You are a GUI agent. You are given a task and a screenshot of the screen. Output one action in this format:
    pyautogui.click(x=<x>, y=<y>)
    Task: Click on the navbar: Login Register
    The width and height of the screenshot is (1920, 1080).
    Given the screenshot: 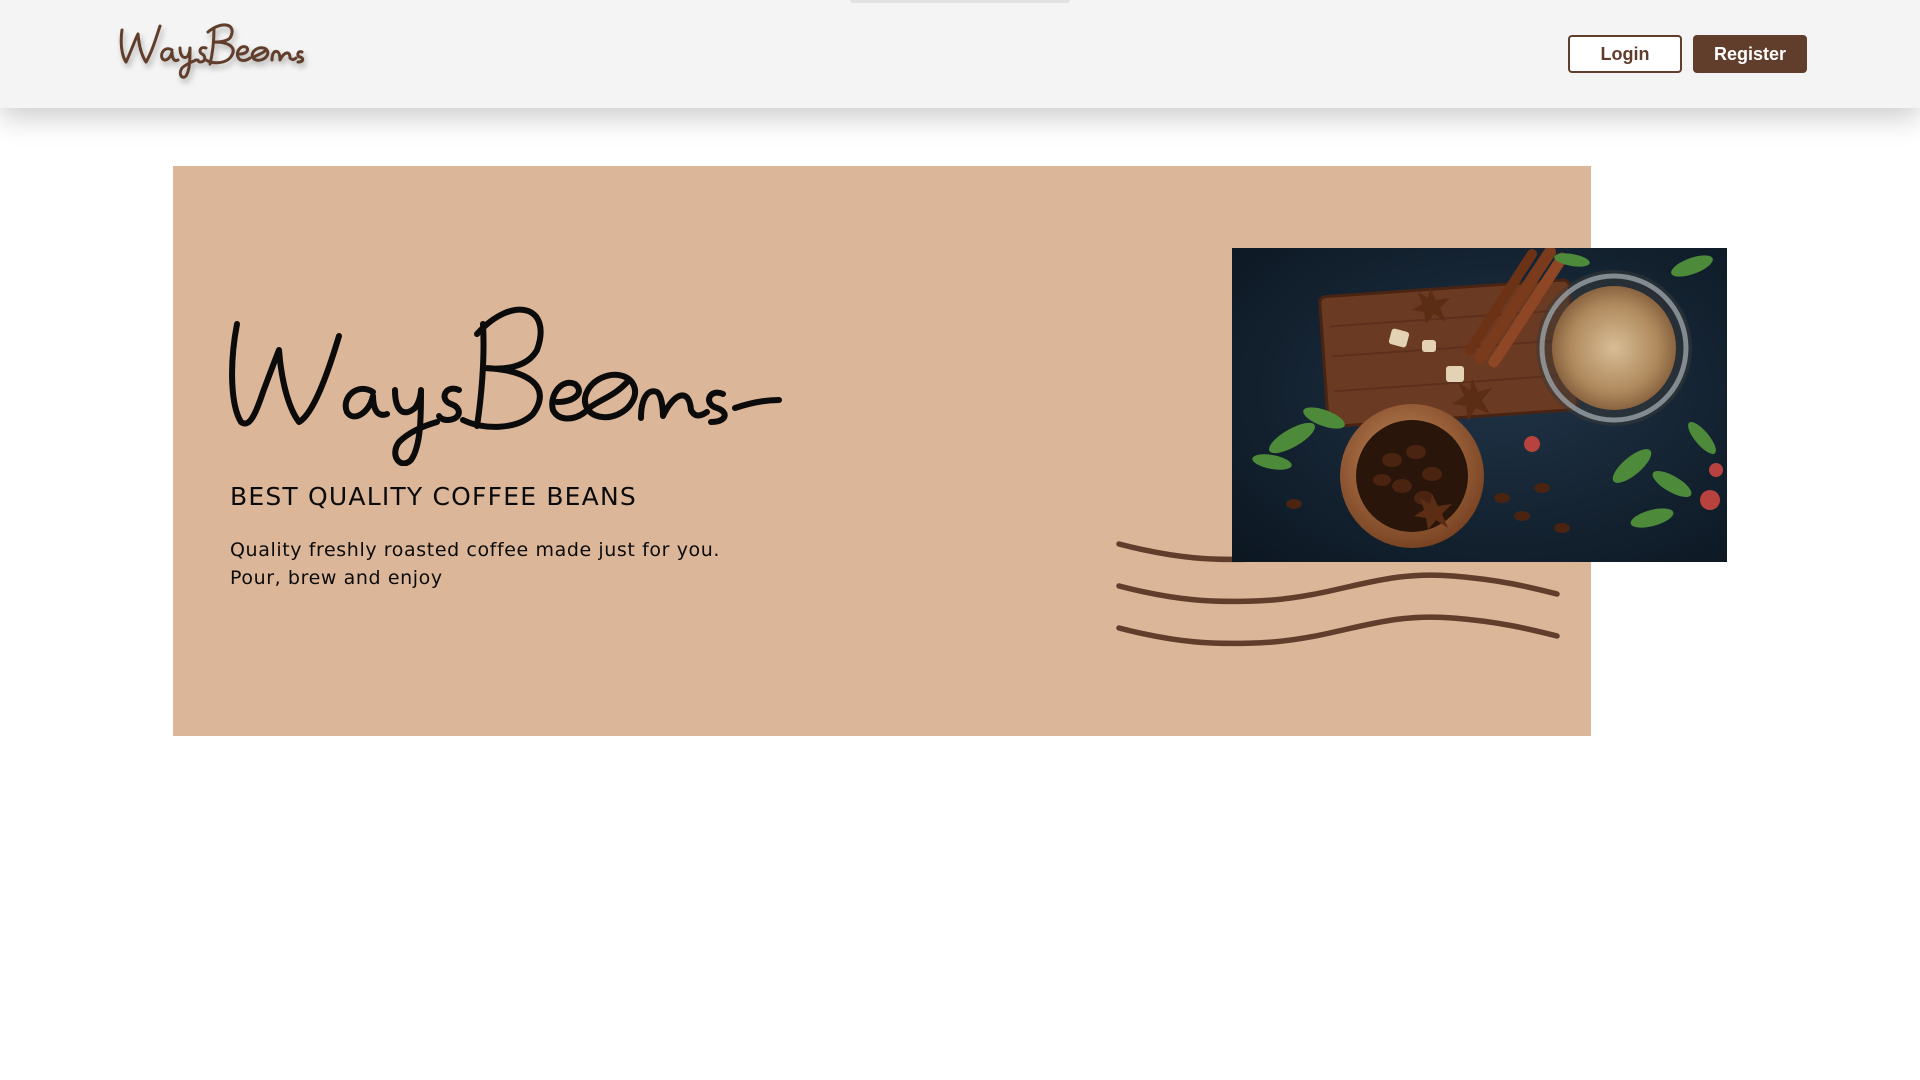 What is the action you would take?
    pyautogui.click(x=960, y=54)
    